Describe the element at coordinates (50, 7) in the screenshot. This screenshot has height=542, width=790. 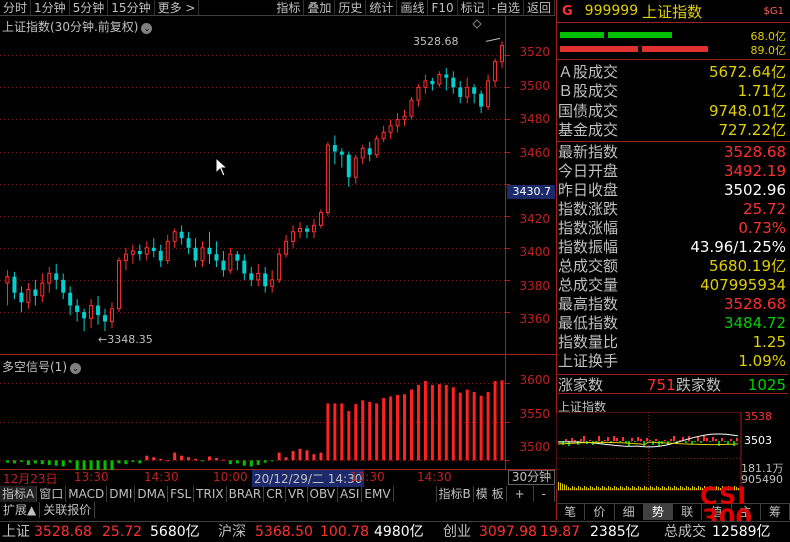
I see `tab-1min: 1分钟` at that location.